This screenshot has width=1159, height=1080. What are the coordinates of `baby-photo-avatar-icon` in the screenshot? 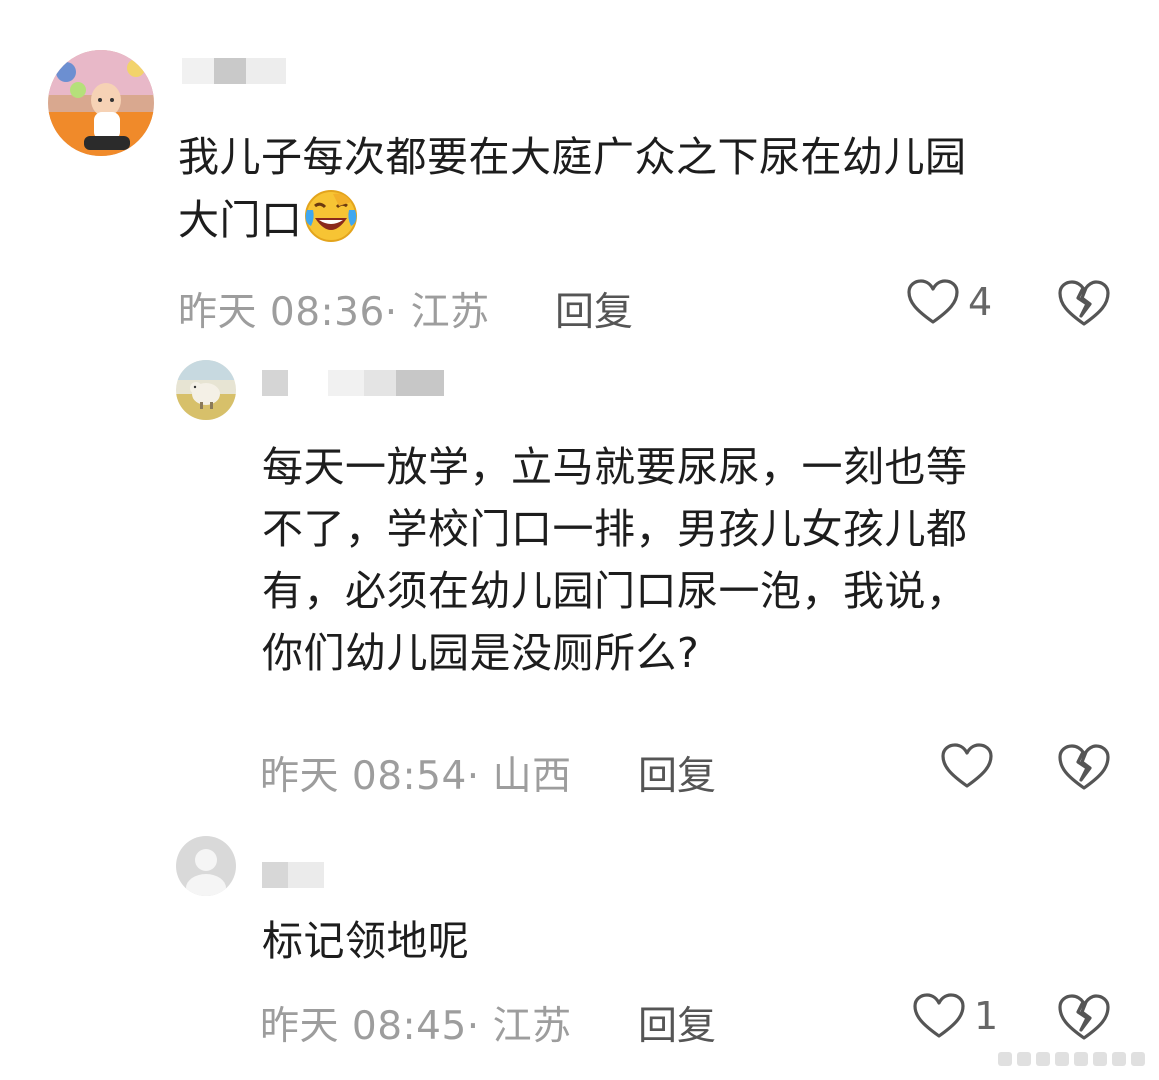 It's located at (101, 103).